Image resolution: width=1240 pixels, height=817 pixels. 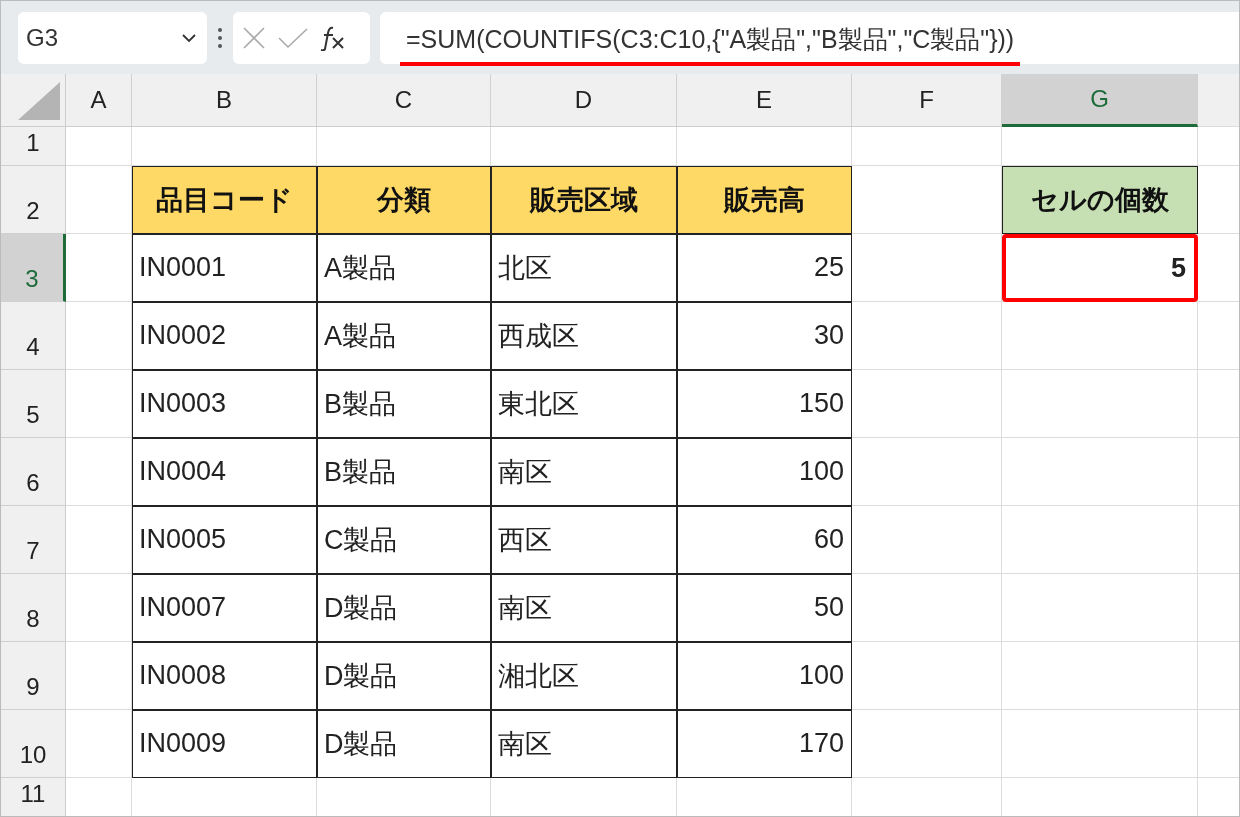 What do you see at coordinates (333, 37) in the screenshot?
I see `function-icon` at bounding box center [333, 37].